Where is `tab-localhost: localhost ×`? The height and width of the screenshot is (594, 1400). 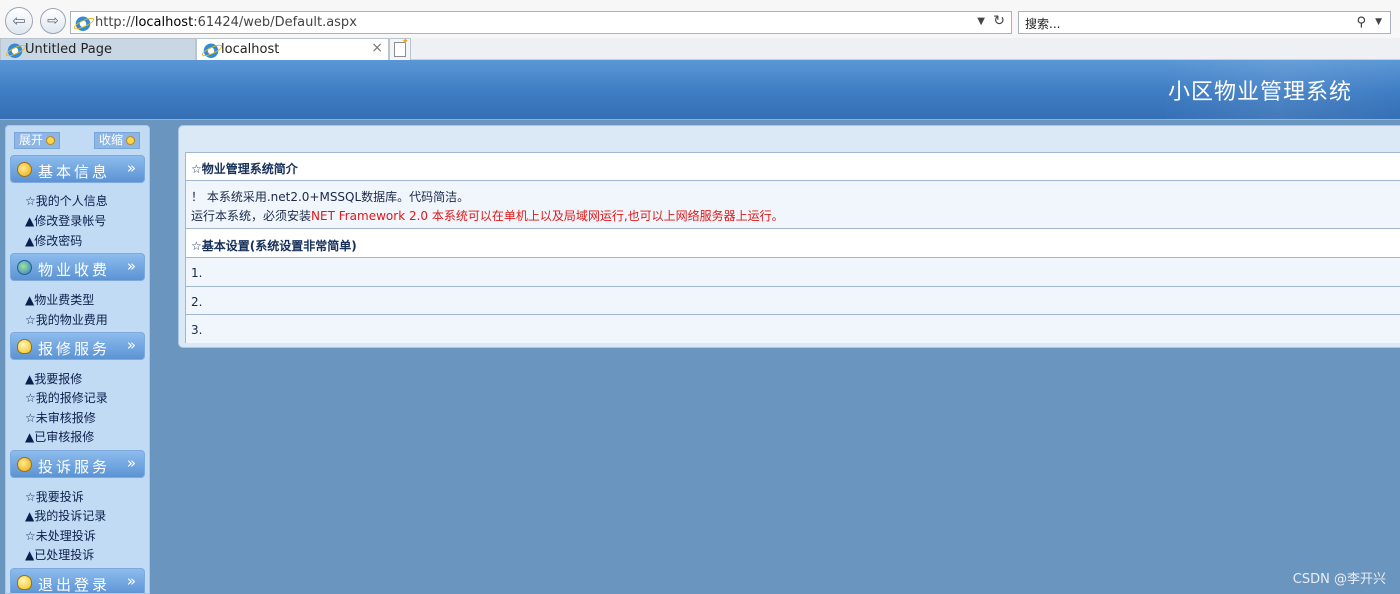
tab-localhost: localhost × is located at coordinates (292, 49).